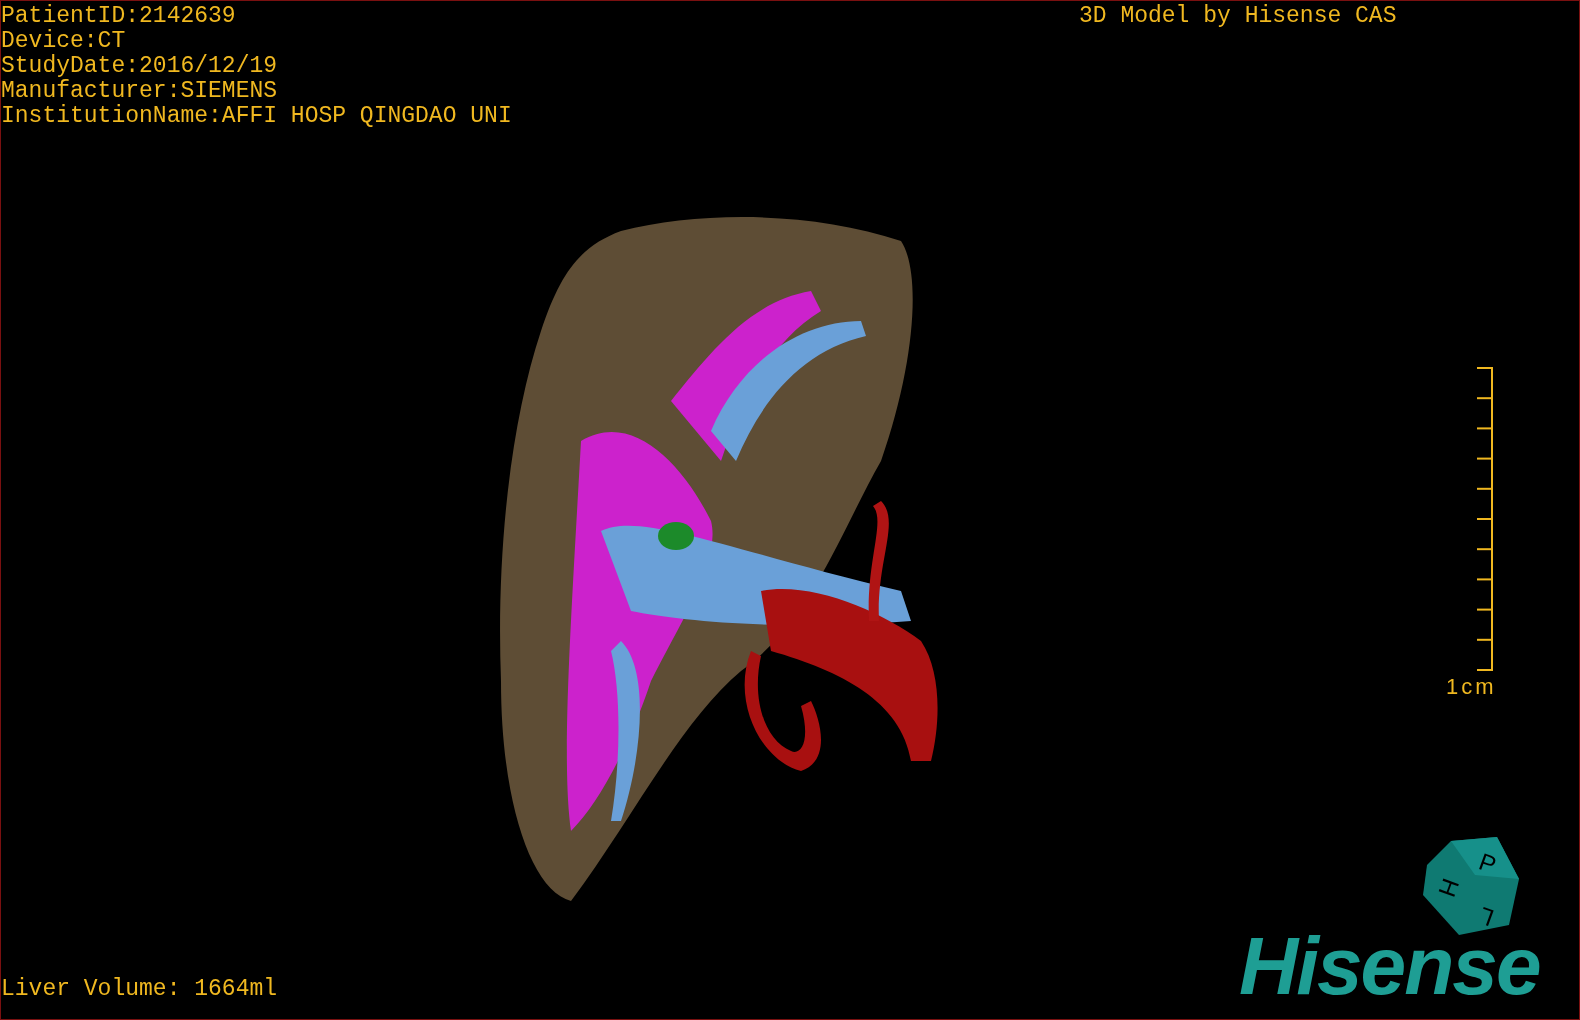  What do you see at coordinates (63, 41) in the screenshot?
I see `patient-info-text: Device:CT` at bounding box center [63, 41].